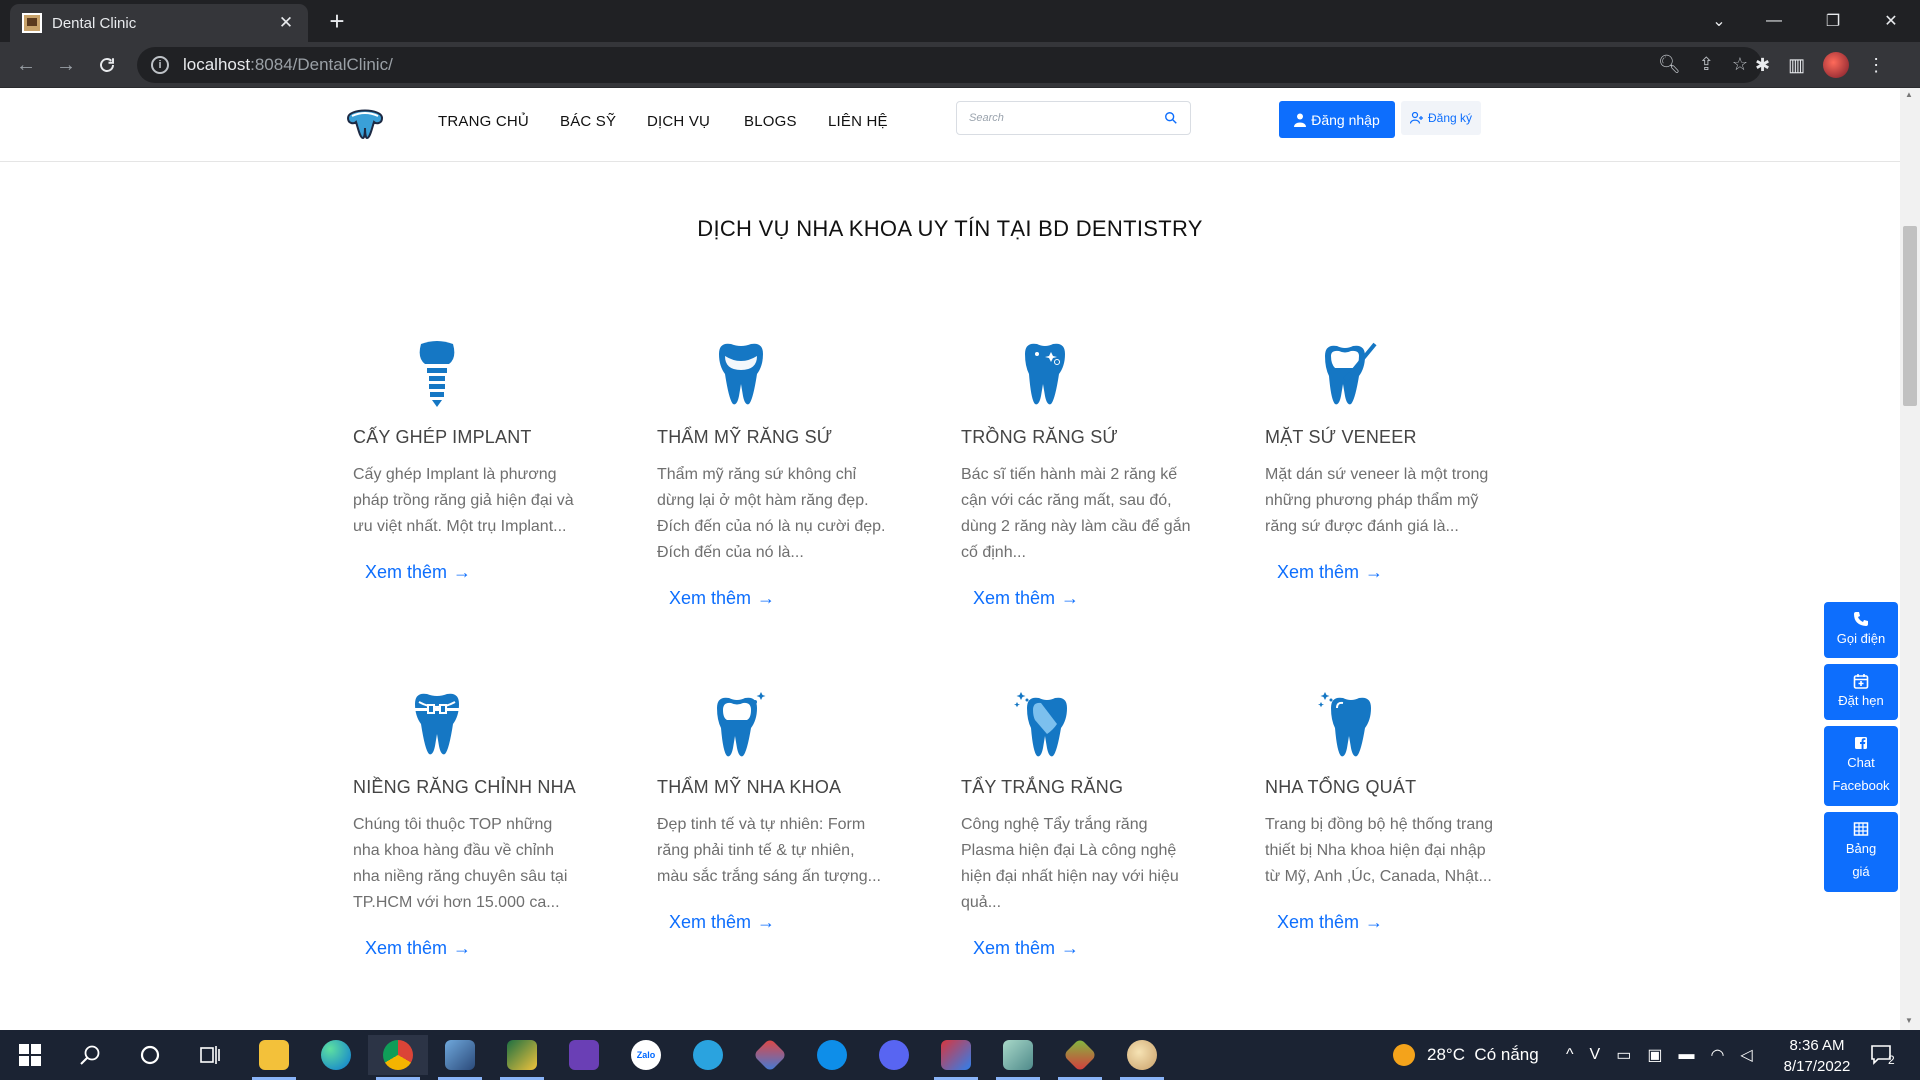 This screenshot has height=1080, width=1920. Describe the element at coordinates (1746, 1055) in the screenshot. I see `volume-icon: ◁` at that location.